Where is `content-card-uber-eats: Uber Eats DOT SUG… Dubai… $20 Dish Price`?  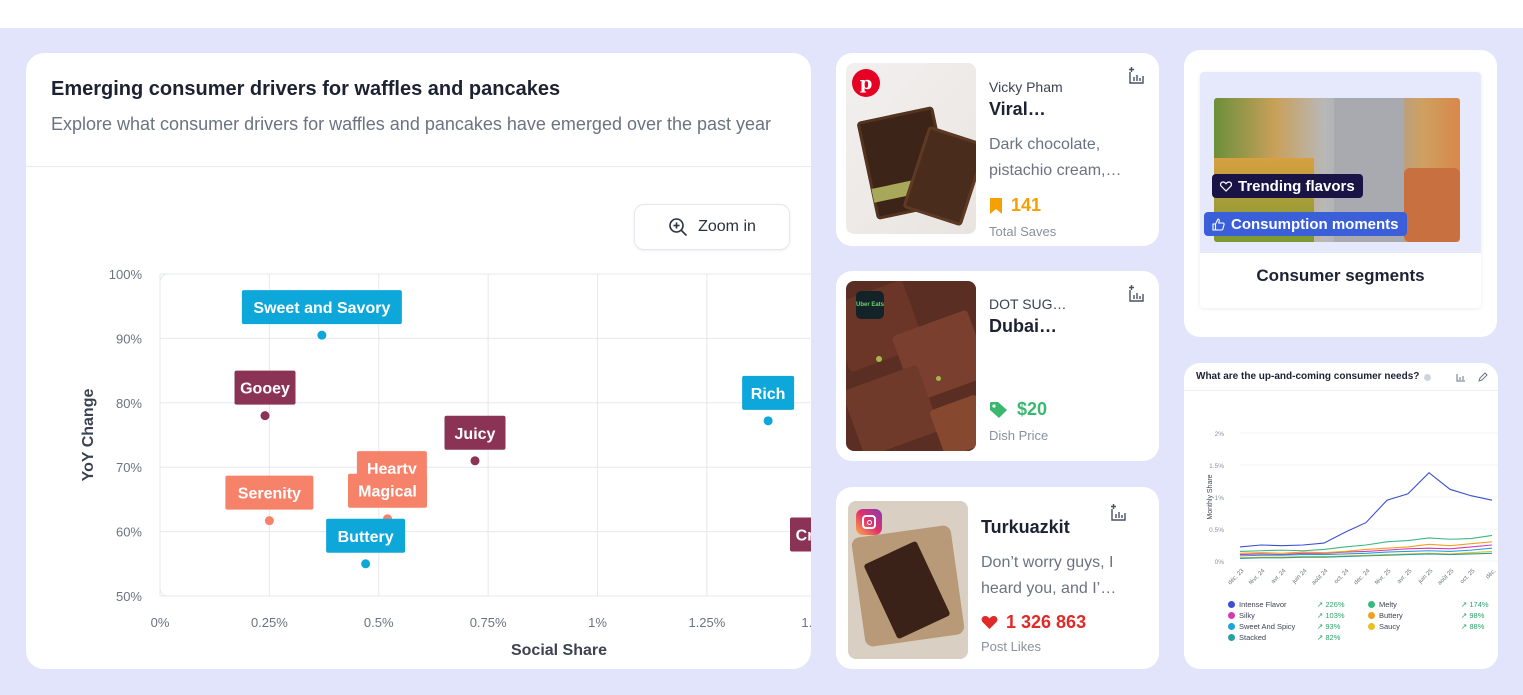 content-card-uber-eats: Uber Eats DOT SUG… Dubai… $20 Dish Price is located at coordinates (997, 366).